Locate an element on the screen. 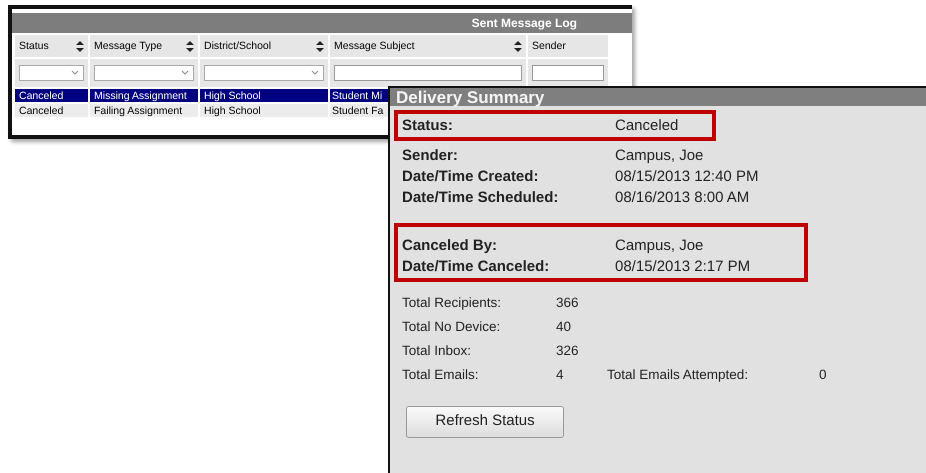  field-label: Date/Time Created: is located at coordinates (471, 177).